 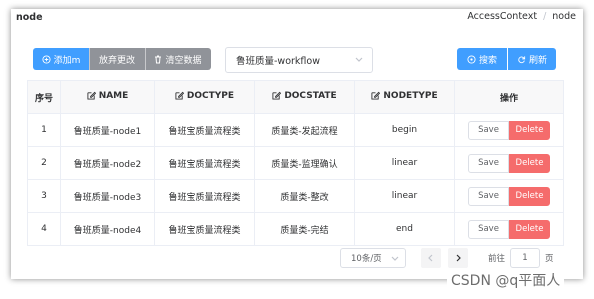 I want to click on column-header-doctype: DOCTYPE, so click(x=204, y=97).